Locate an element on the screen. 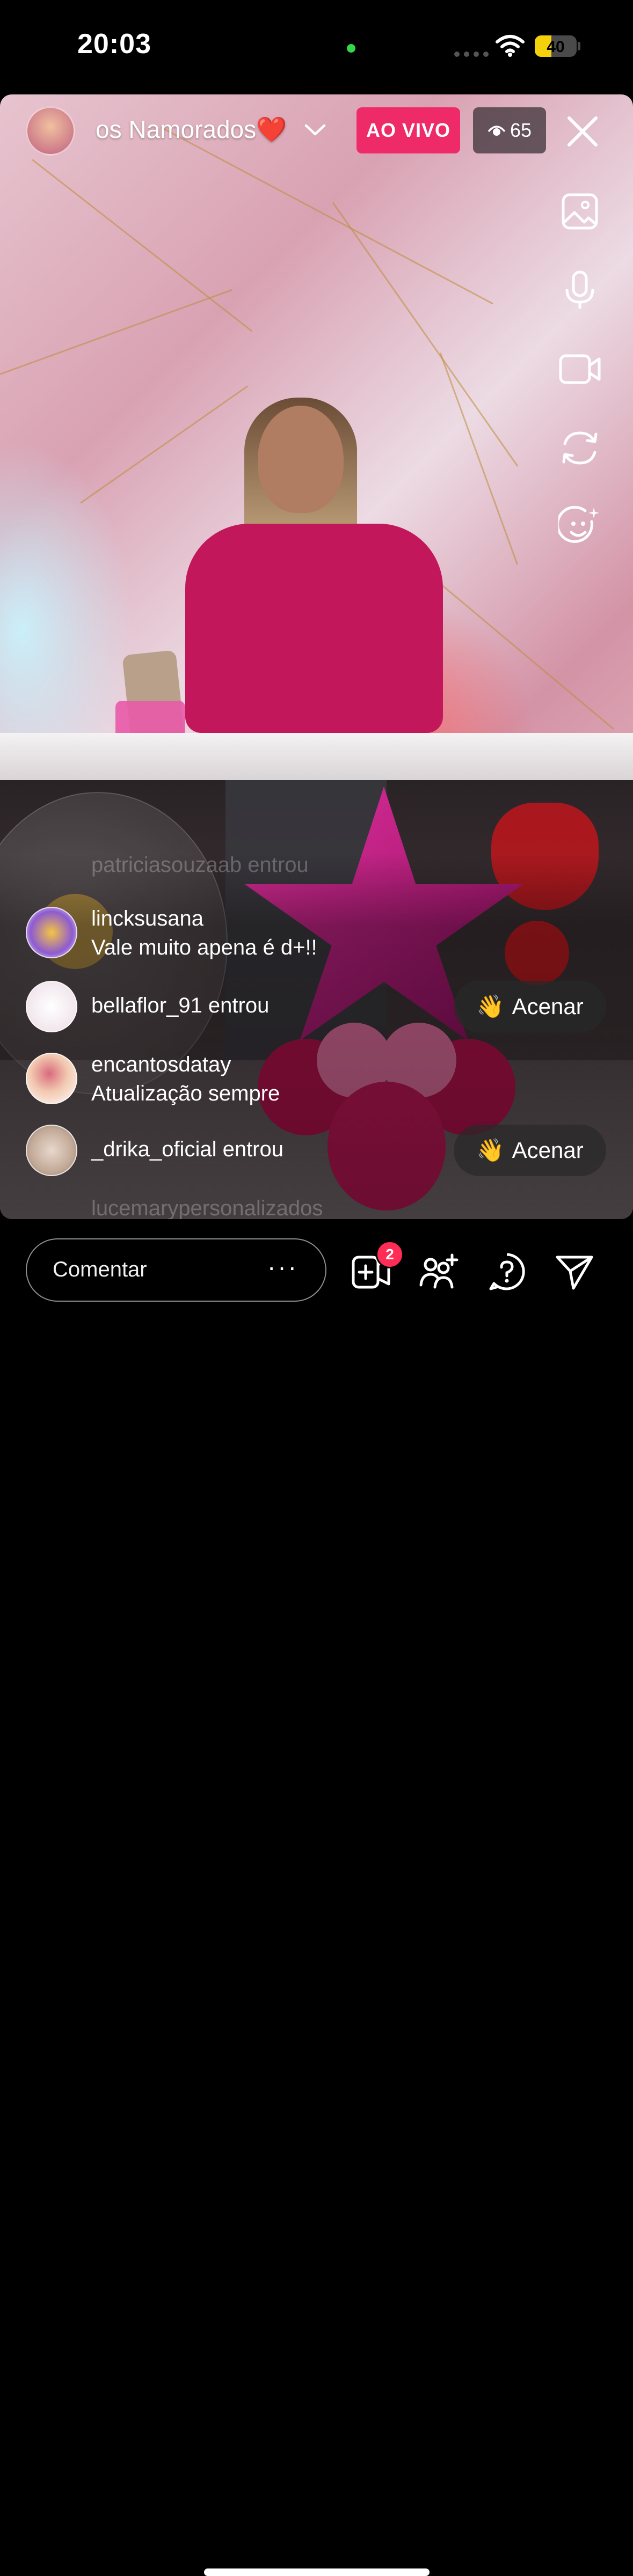  live-badge: AO VIVO is located at coordinates (408, 130).